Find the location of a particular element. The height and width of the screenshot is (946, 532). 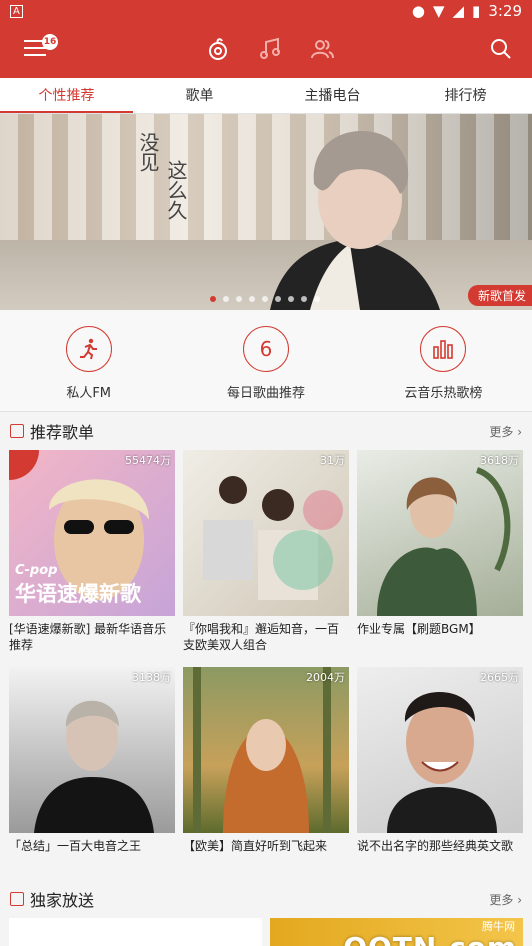

playlist-caption: 『你唱我和』邂逅知音，一百支欧美双人组合 is located at coordinates (261, 637).